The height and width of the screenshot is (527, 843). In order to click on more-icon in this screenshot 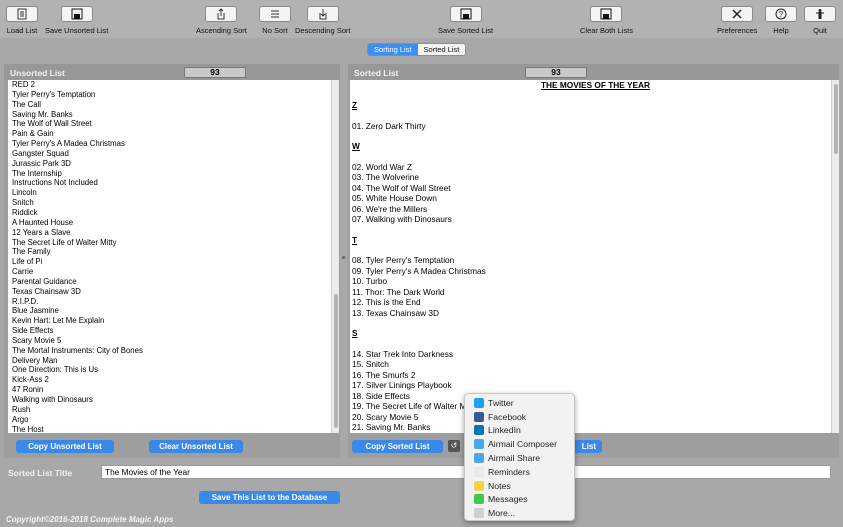, I will do `click(479, 513)`.